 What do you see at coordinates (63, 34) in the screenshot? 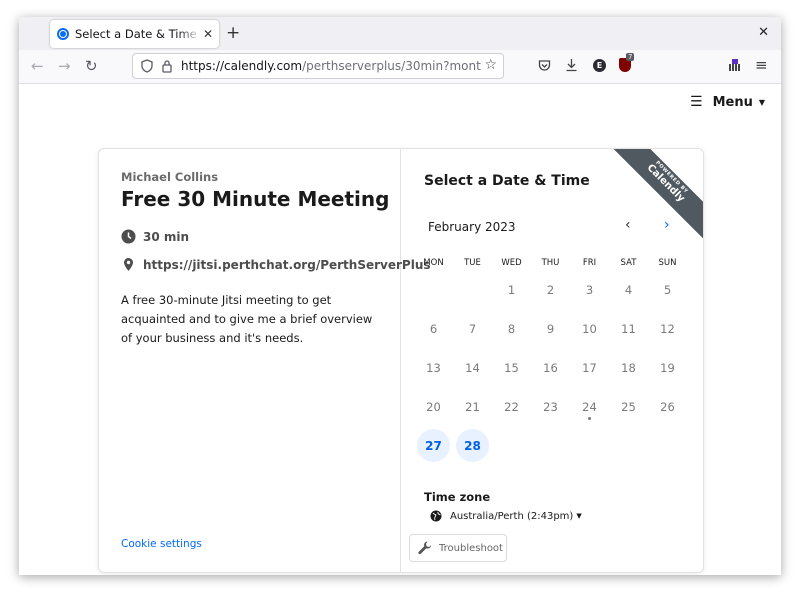
I see `calendly-favicon-icon` at bounding box center [63, 34].